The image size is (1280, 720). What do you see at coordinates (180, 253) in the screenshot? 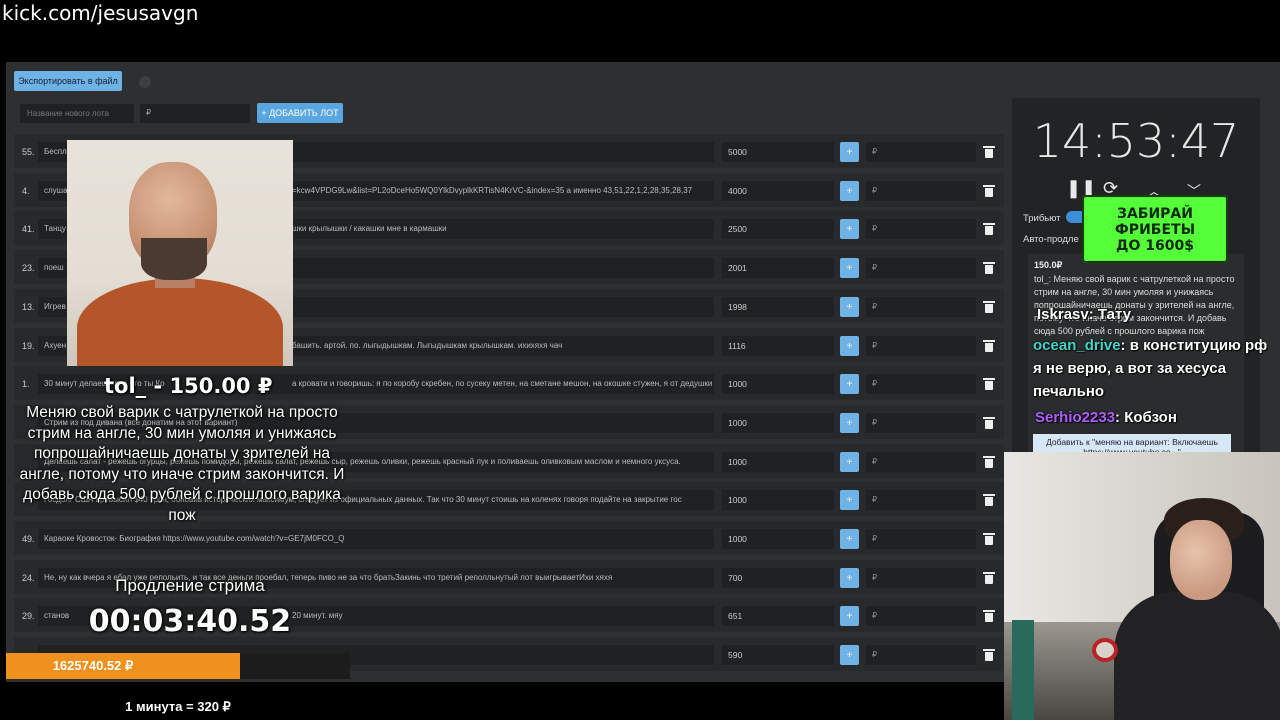
I see `streamer-webcam-overlay` at bounding box center [180, 253].